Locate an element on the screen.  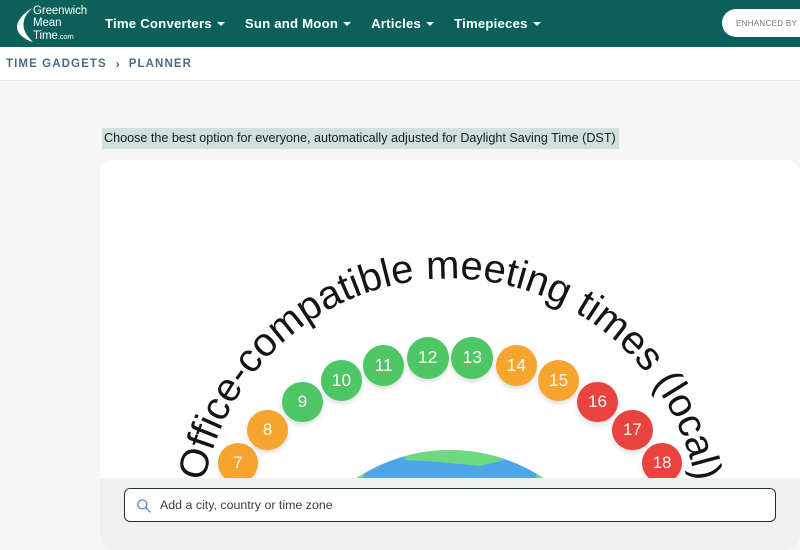
hour-circle-label: 16 is located at coordinates (598, 401).